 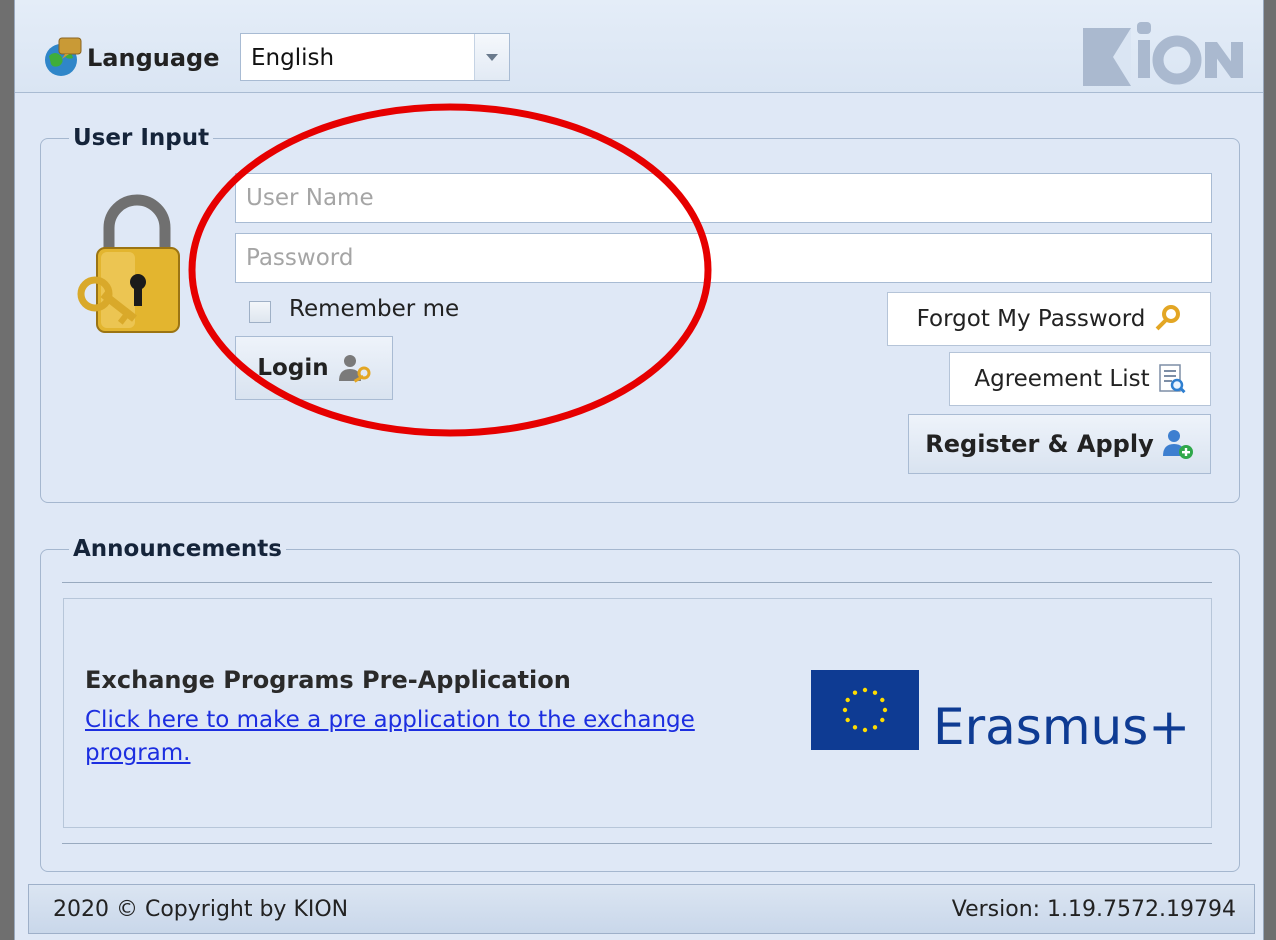 What do you see at coordinates (723, 258) in the screenshot?
I see `password-input` at bounding box center [723, 258].